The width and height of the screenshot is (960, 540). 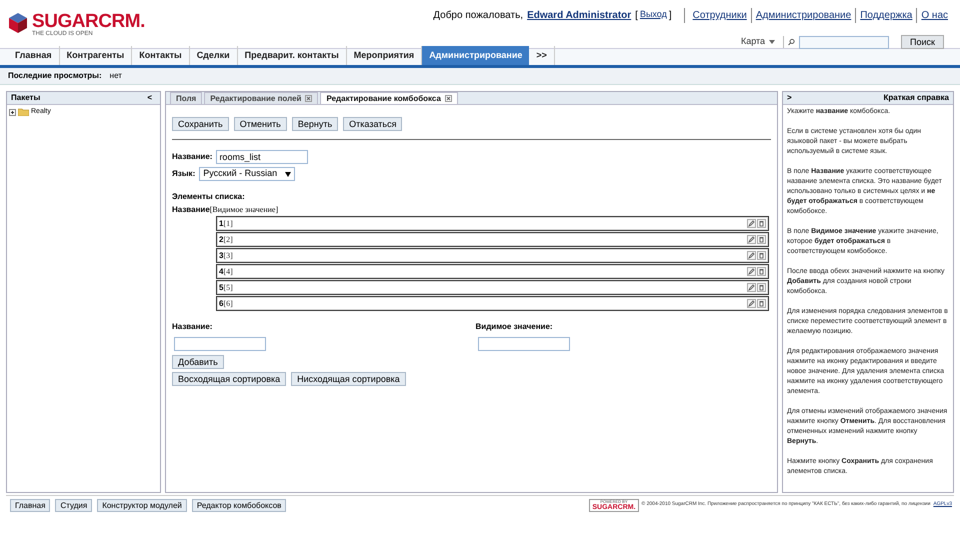 What do you see at coordinates (214, 55) in the screenshot?
I see `nav-tab: Сделки` at bounding box center [214, 55].